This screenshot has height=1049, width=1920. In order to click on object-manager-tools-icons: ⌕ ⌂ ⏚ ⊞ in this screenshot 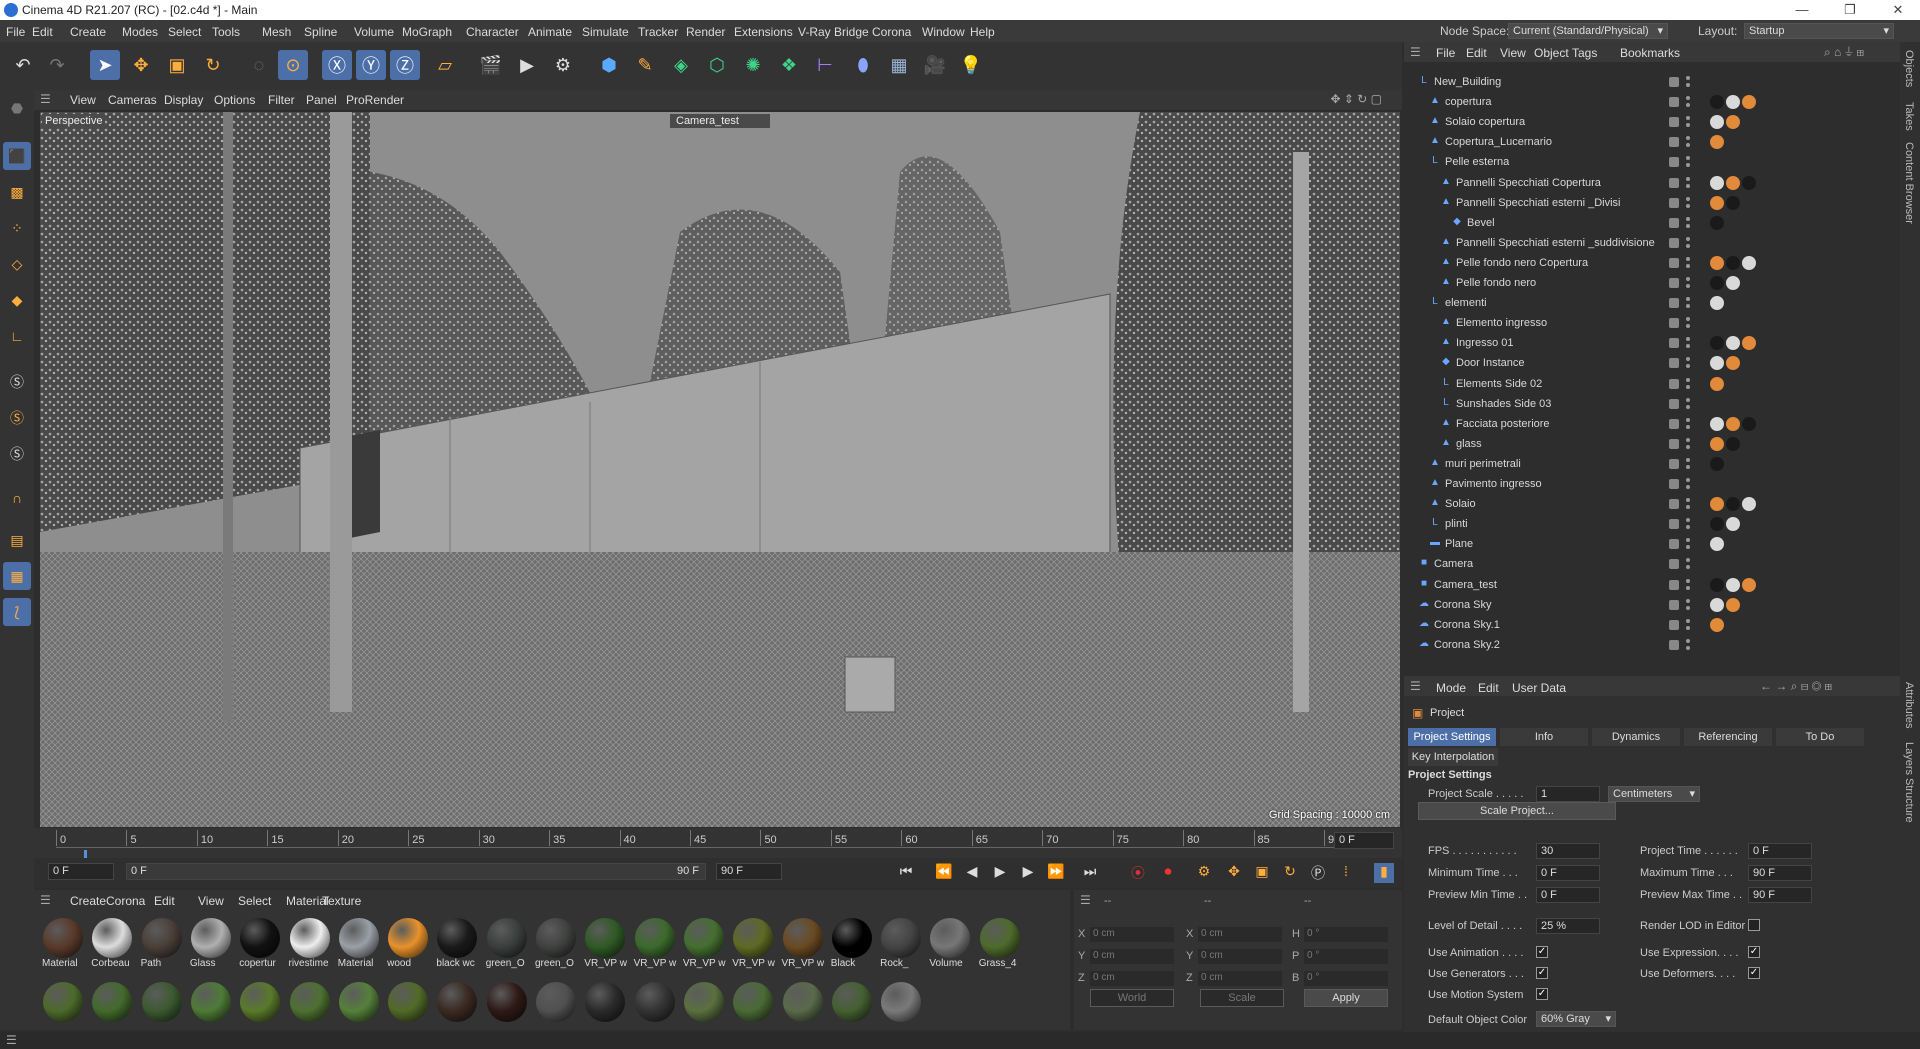, I will do `click(1844, 52)`.